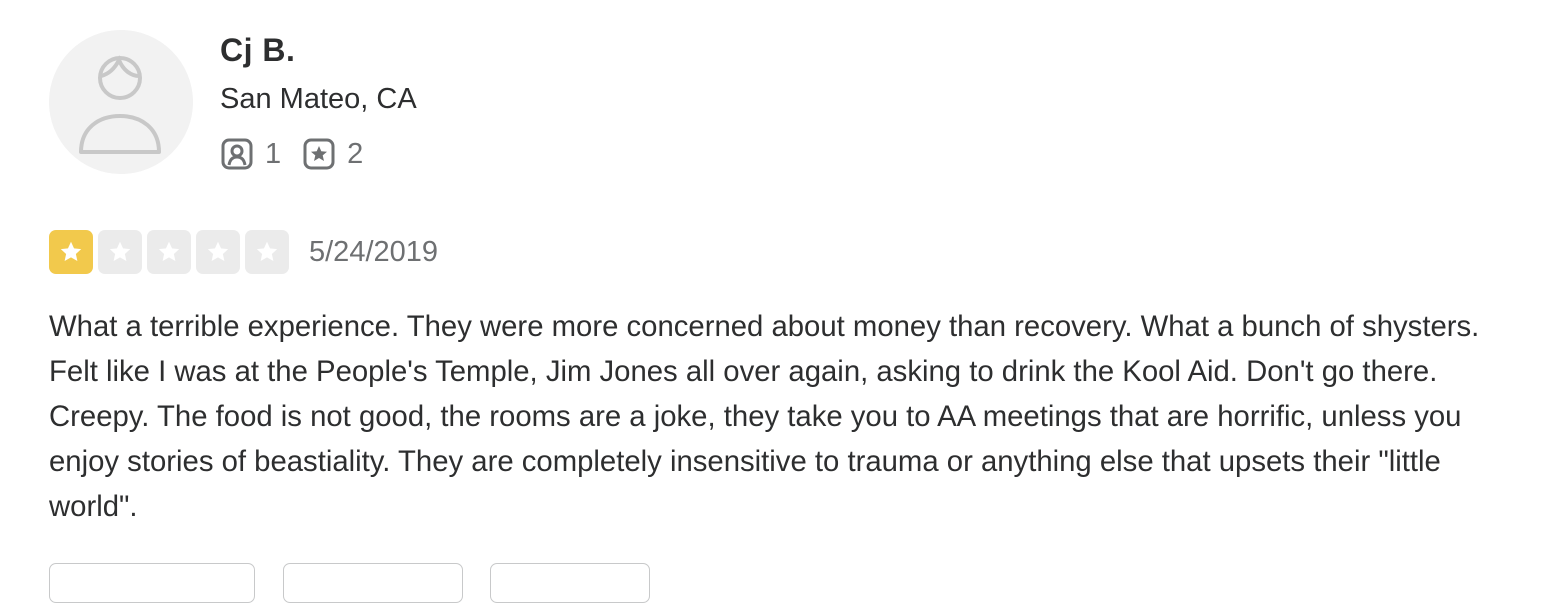 This screenshot has width=1543, height=603. I want to click on star-rating, so click(171, 252).